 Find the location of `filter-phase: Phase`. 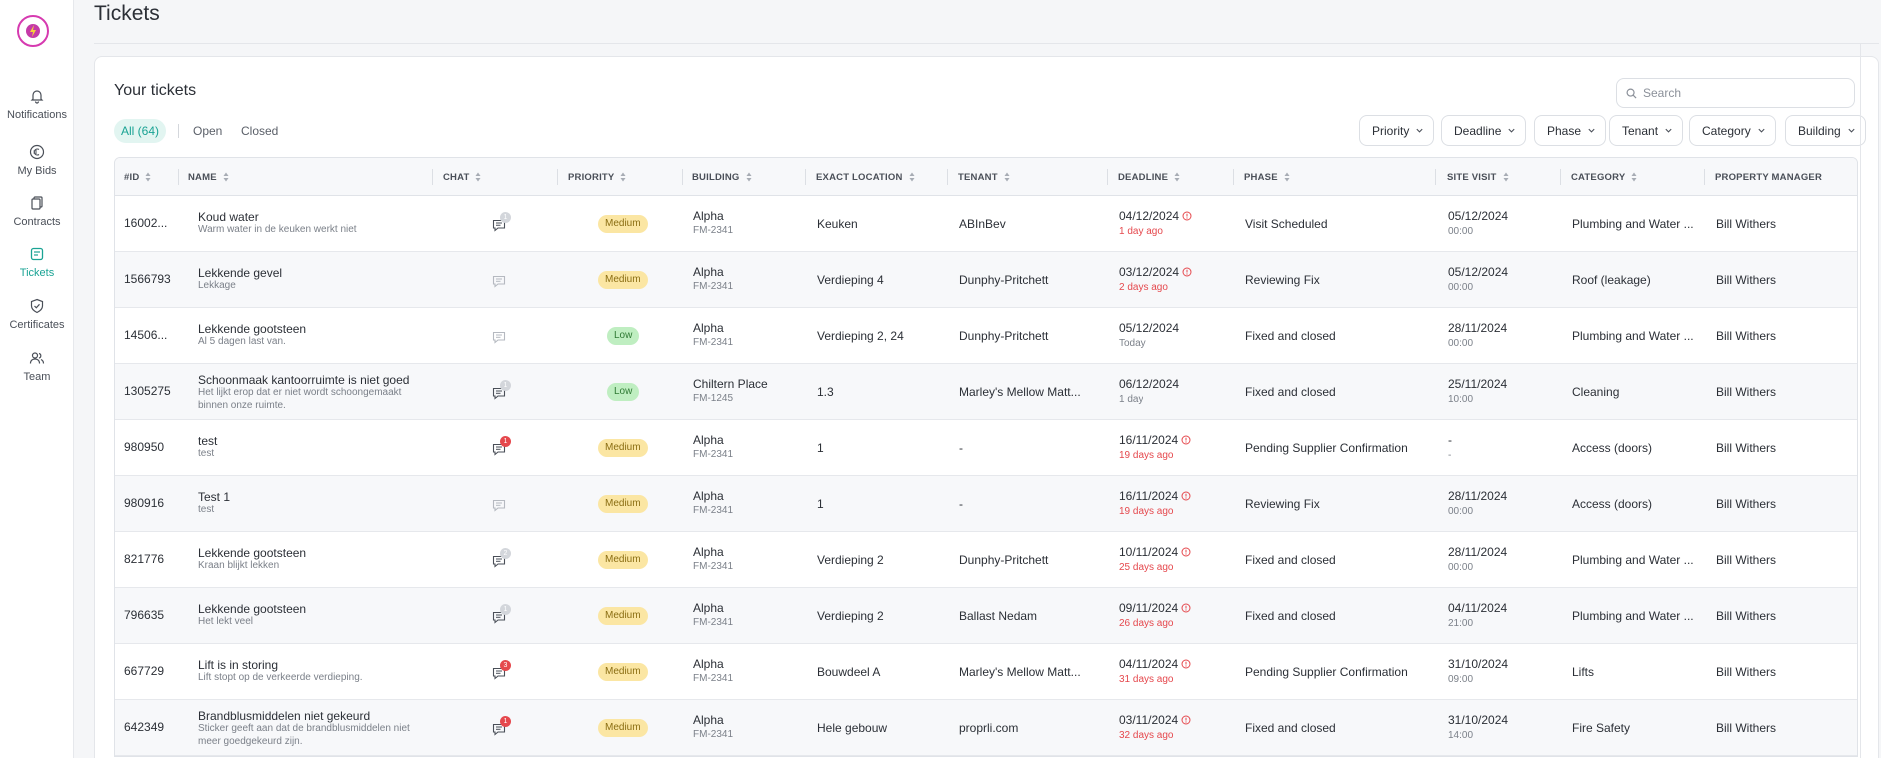

filter-phase: Phase is located at coordinates (1570, 130).